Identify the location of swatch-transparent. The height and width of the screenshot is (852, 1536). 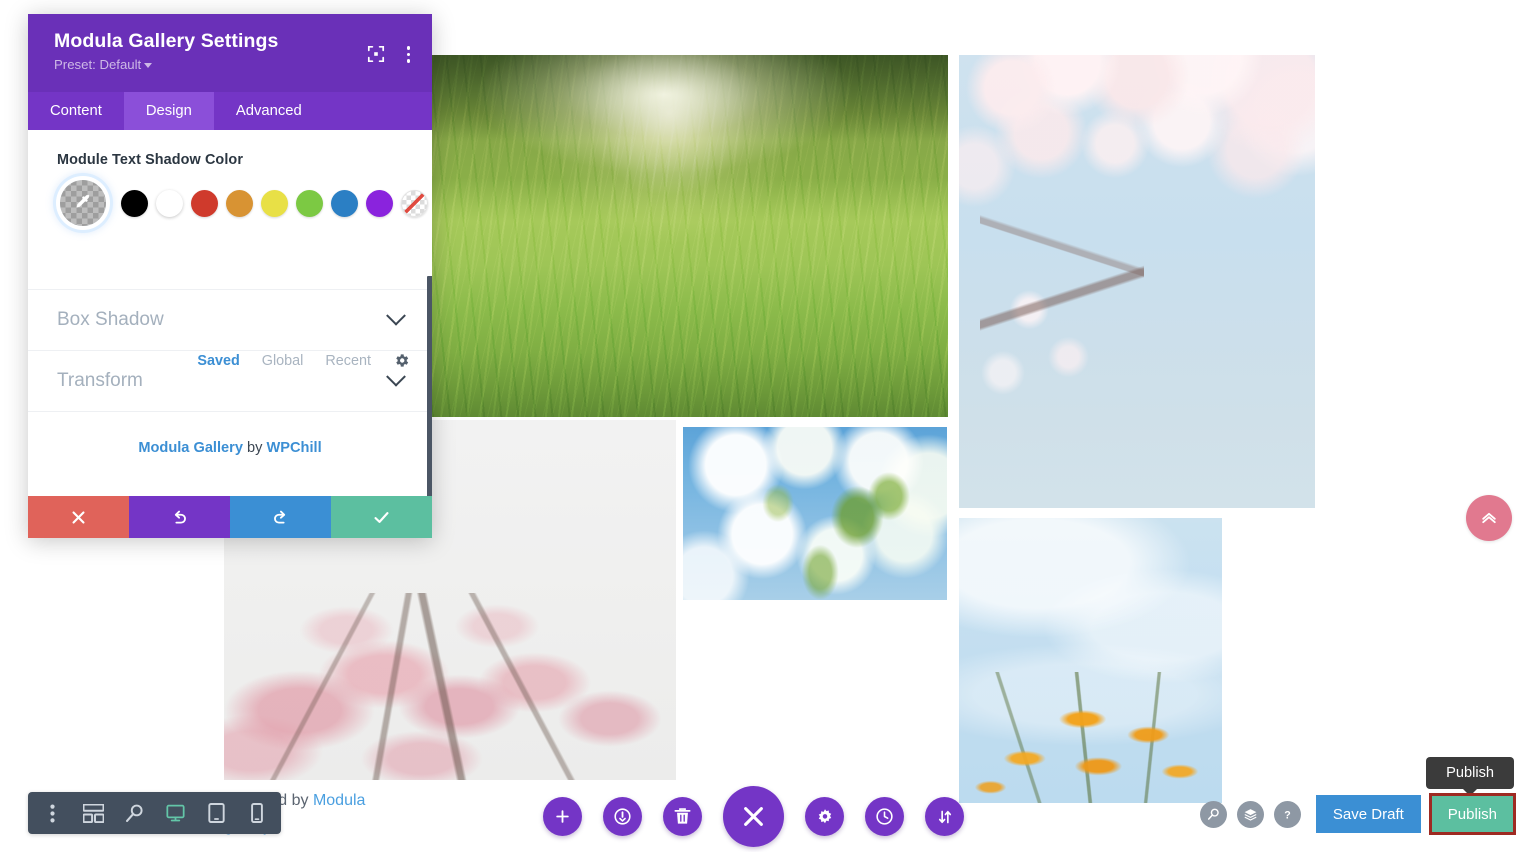
(414, 203).